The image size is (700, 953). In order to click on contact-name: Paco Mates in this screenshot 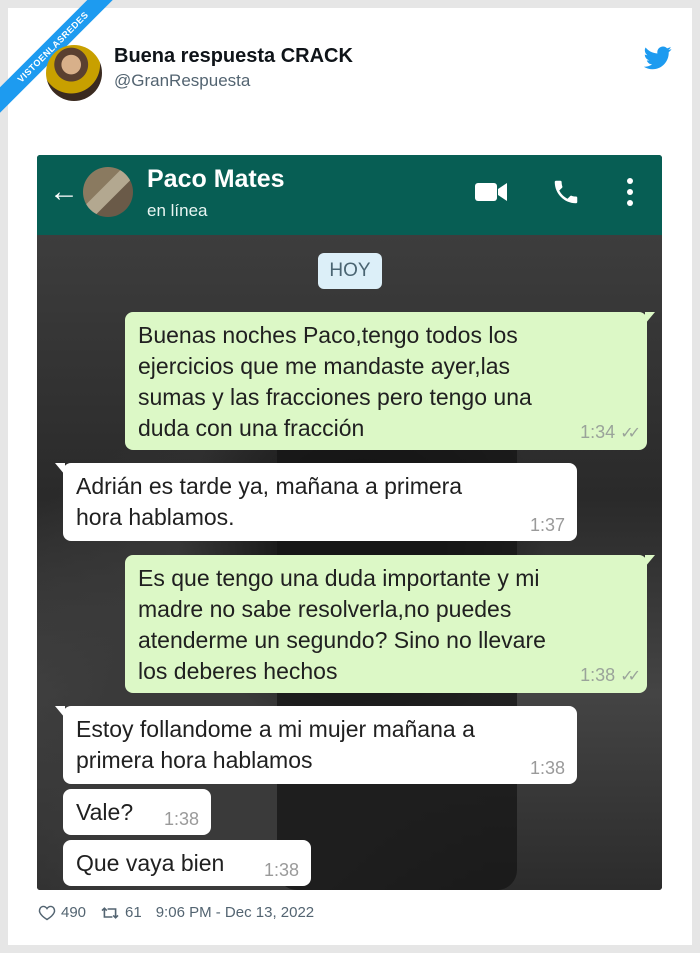, I will do `click(216, 179)`.